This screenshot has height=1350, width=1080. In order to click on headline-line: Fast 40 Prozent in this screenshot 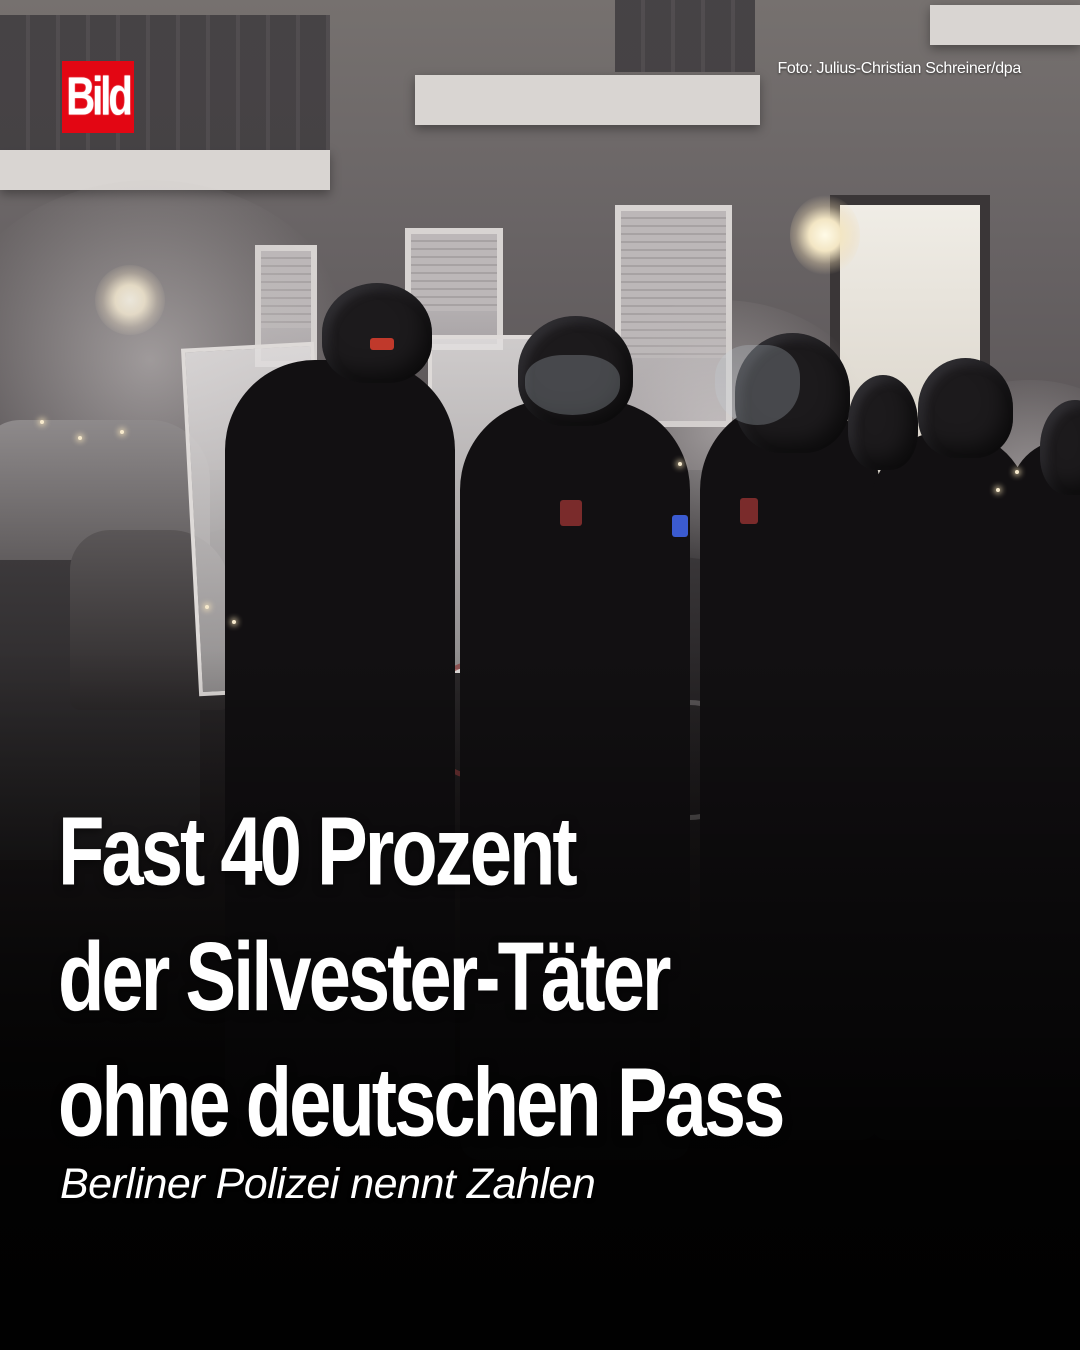, I will do `click(318, 852)`.